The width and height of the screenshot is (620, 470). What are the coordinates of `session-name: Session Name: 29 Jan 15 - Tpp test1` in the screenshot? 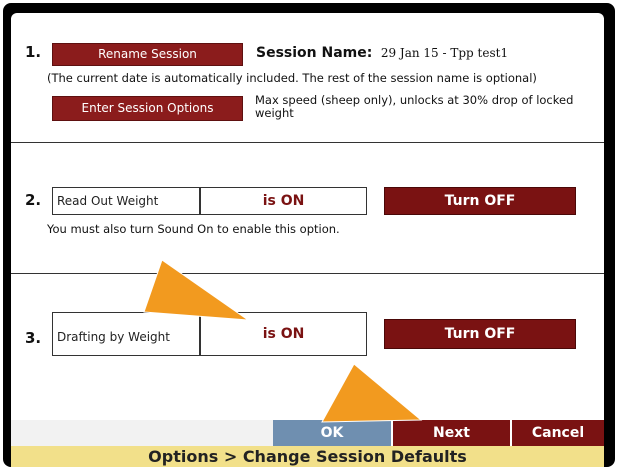 It's located at (382, 53).